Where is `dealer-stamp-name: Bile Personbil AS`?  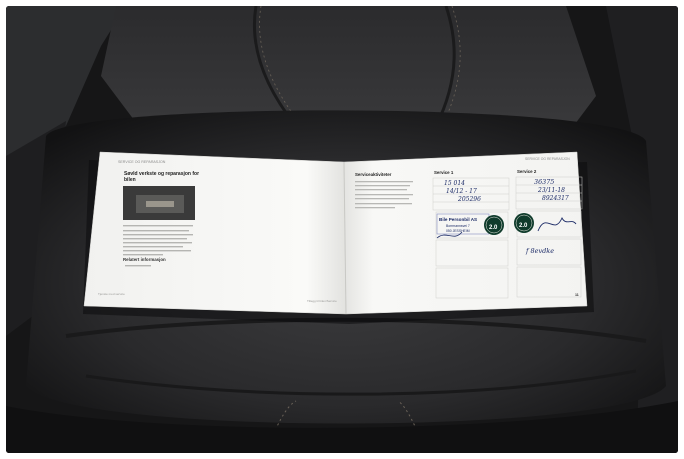
dealer-stamp-name: Bile Personbil AS is located at coordinates (458, 219).